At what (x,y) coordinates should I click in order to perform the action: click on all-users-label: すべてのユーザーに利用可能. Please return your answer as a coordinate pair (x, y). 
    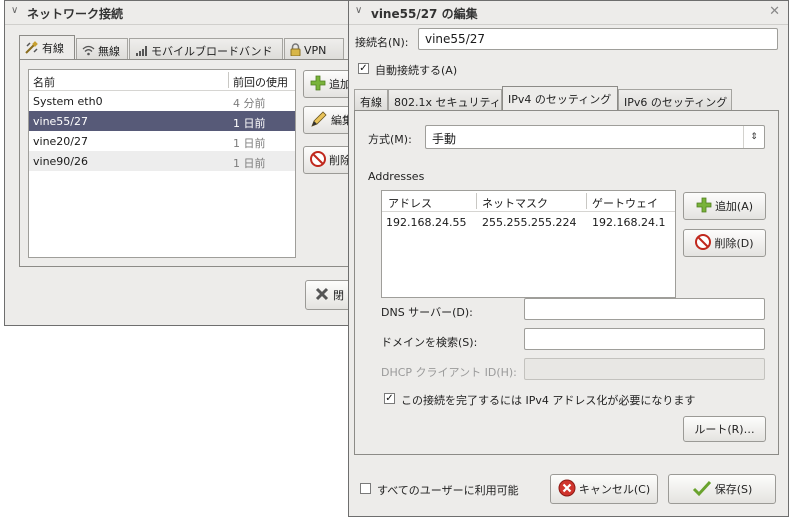
    Looking at the image, I should click on (448, 490).